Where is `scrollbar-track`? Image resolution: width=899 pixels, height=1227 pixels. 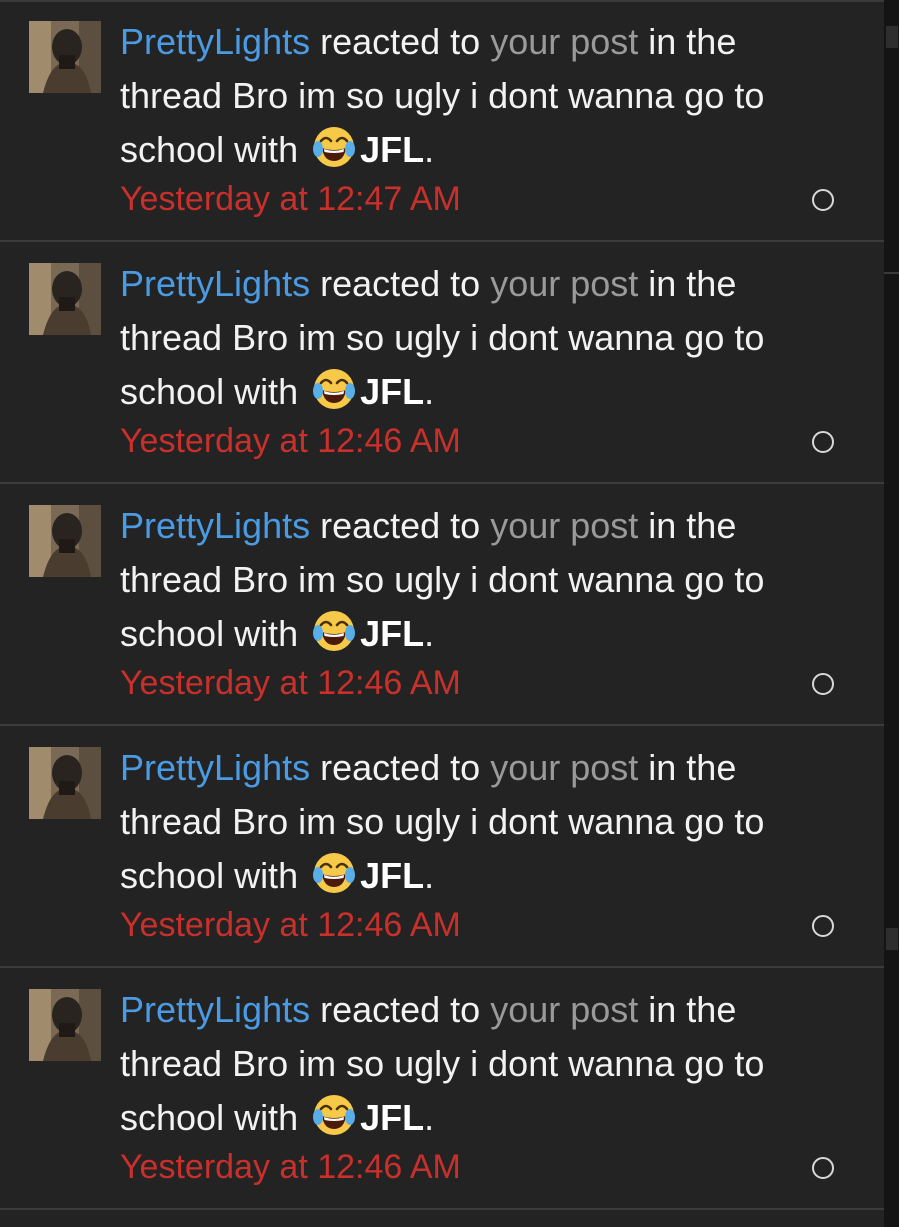
scrollbar-track is located at coordinates (891, 613).